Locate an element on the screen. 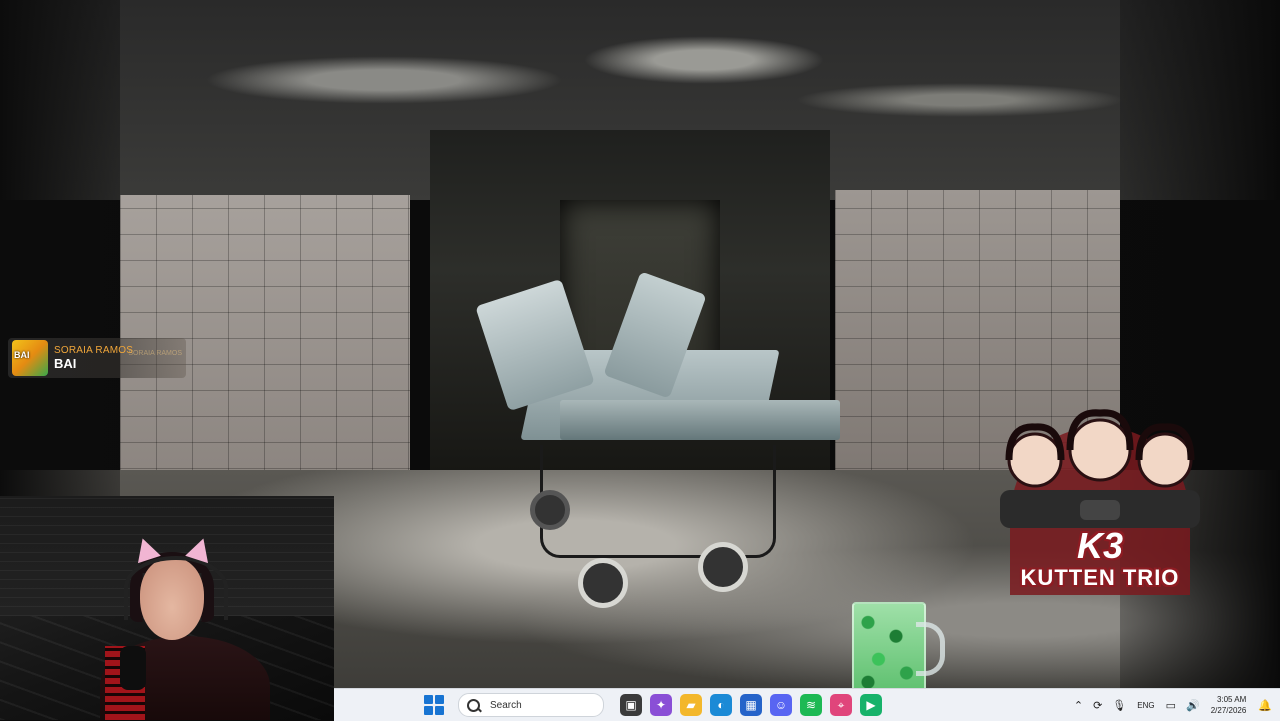 Image resolution: width=1280 pixels, height=721 pixels. clock-time: 3:05 AM is located at coordinates (1231, 699).